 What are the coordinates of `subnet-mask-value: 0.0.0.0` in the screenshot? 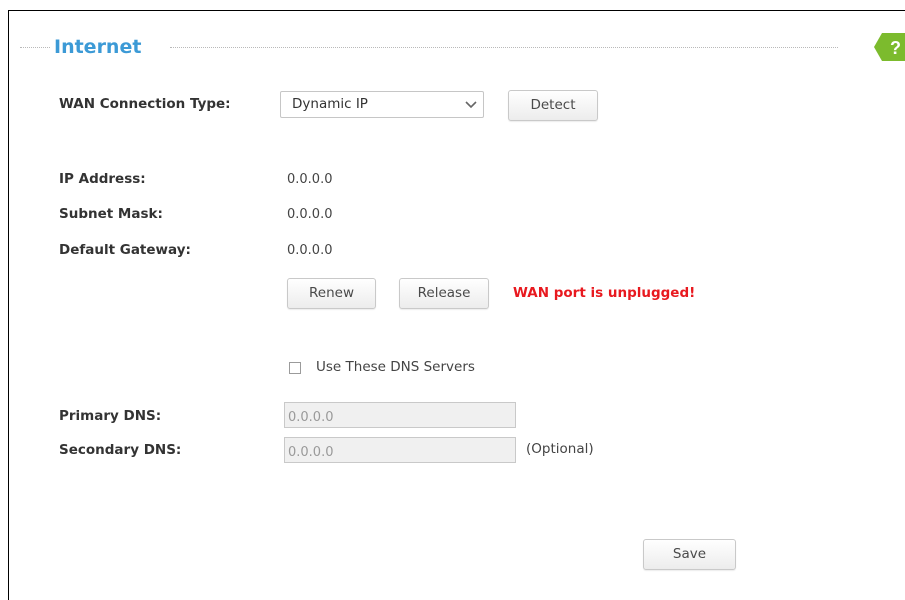 It's located at (310, 214).